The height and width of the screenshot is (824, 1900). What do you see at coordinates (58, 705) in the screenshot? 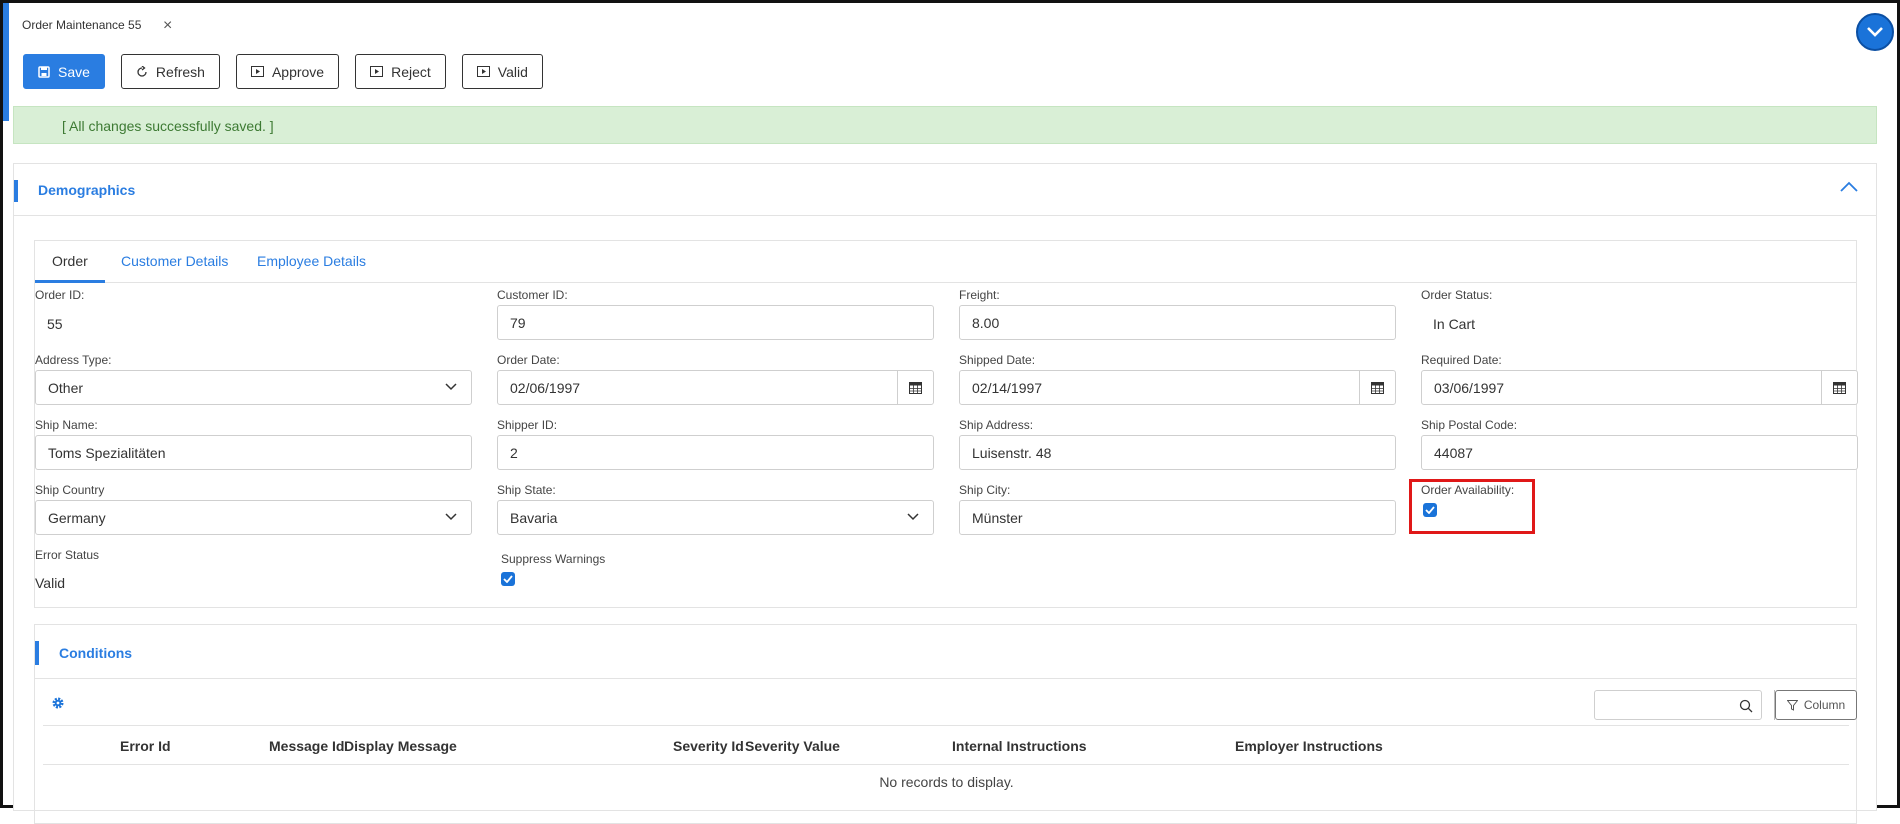
I see `gear-icon` at bounding box center [58, 705].